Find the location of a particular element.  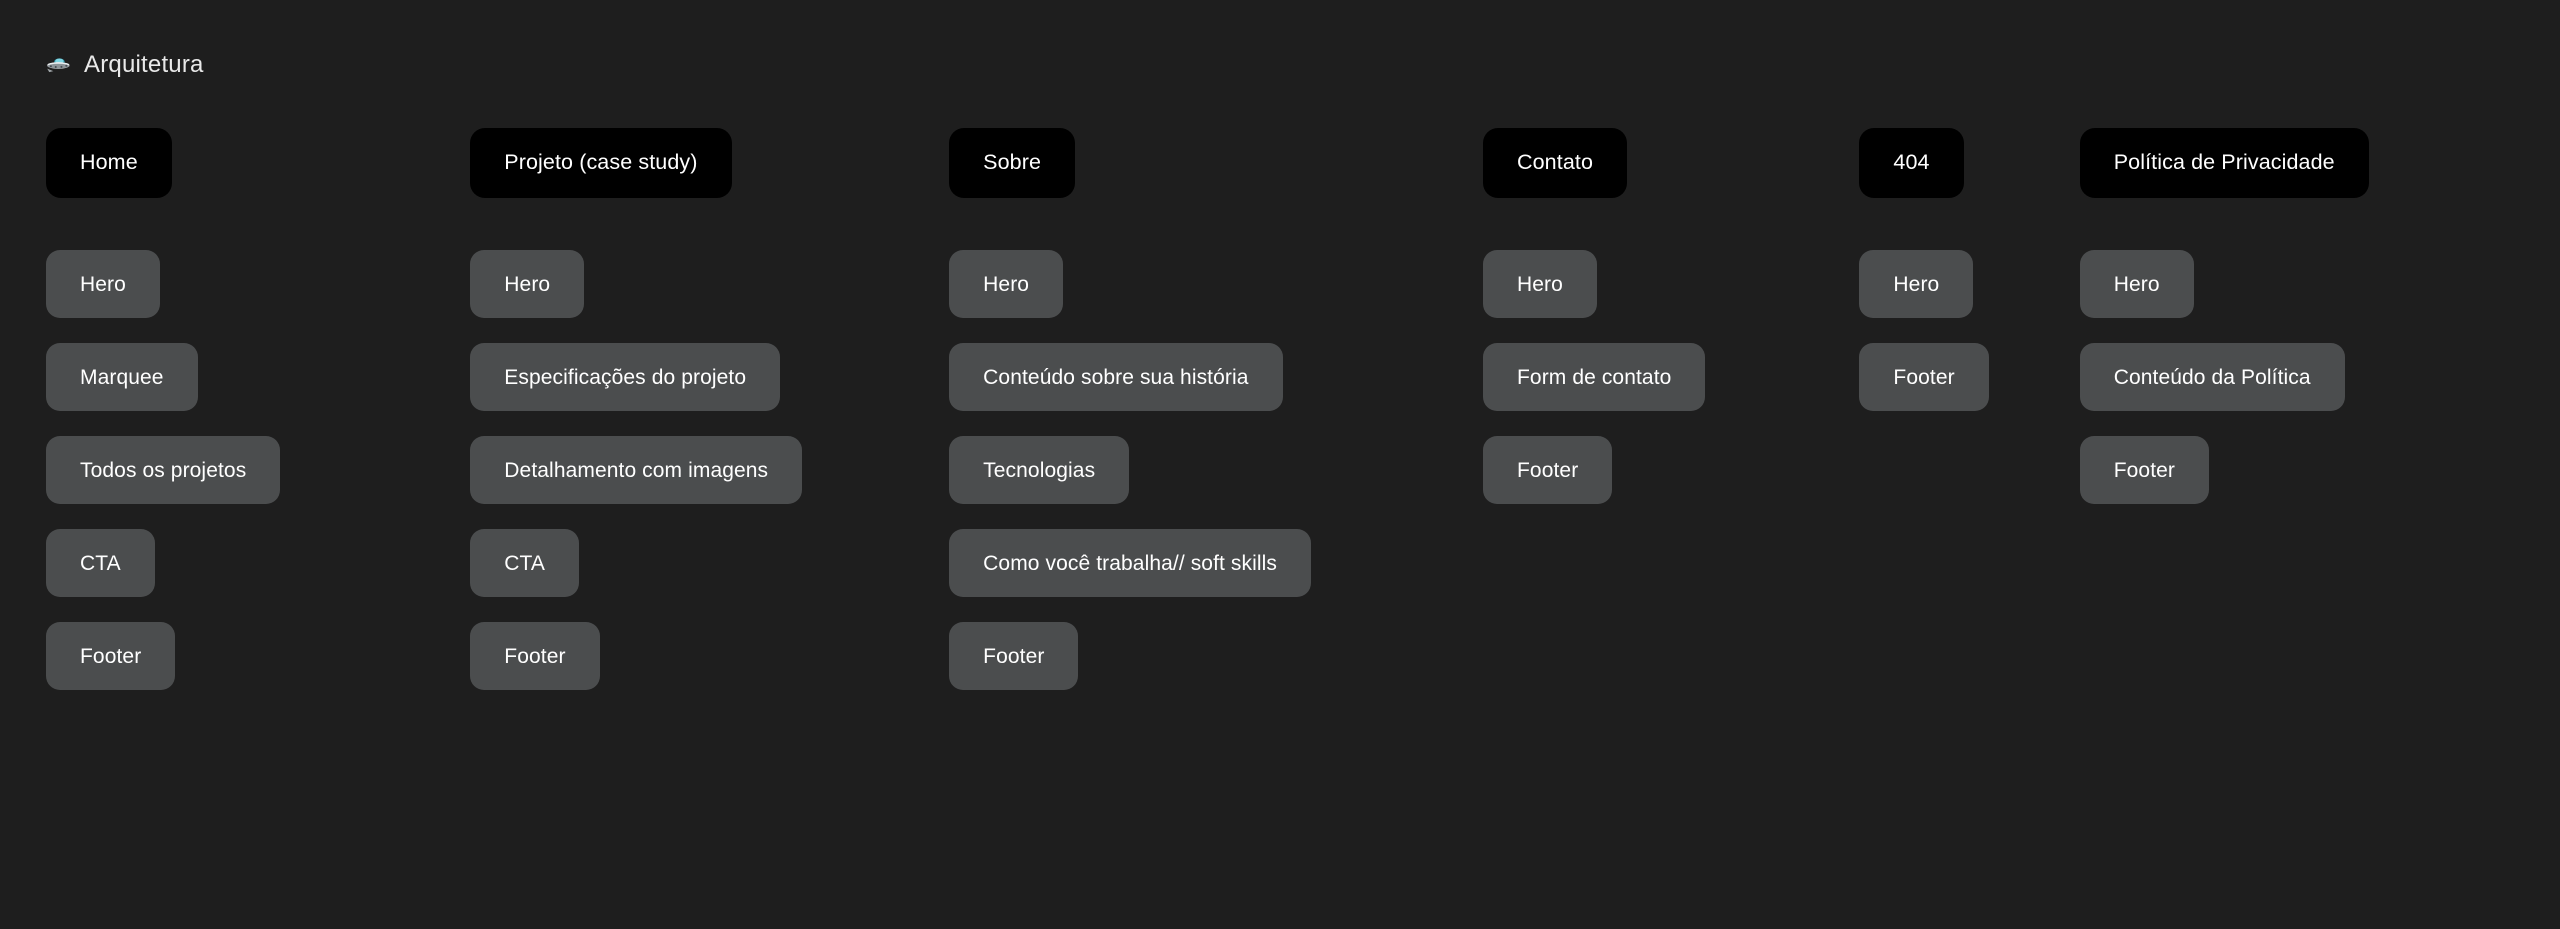

page-card-home: Home is located at coordinates (109, 163).